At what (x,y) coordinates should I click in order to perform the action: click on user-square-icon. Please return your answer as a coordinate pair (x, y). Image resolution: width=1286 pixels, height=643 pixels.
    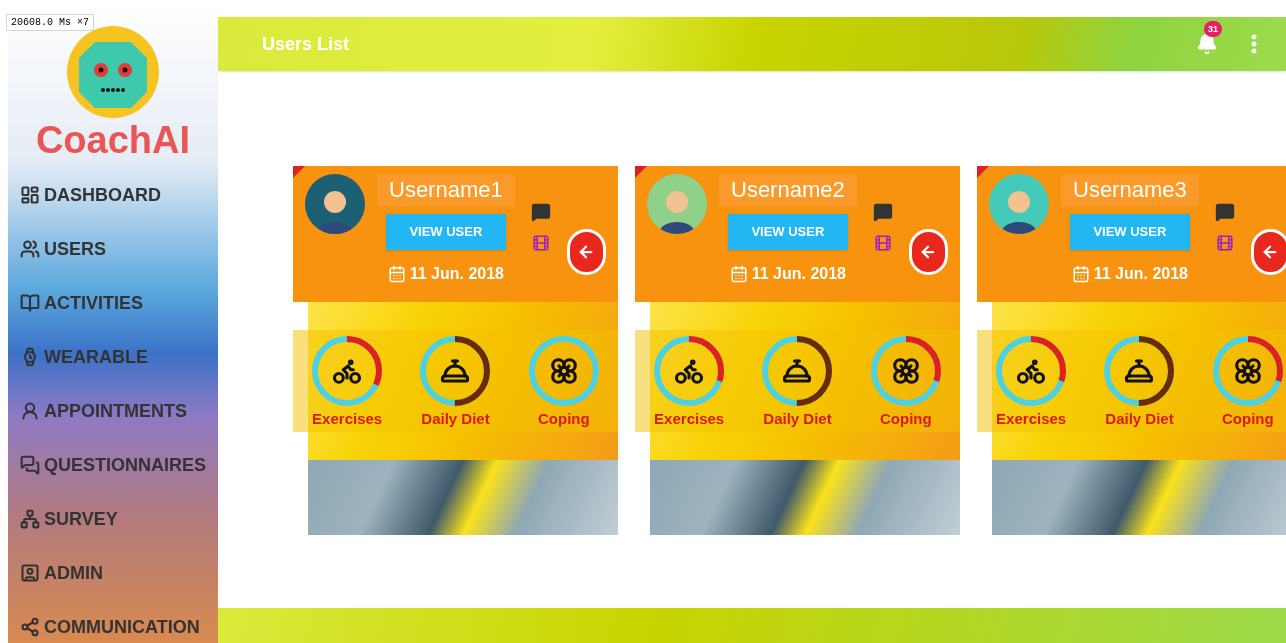
    Looking at the image, I should click on (30, 573).